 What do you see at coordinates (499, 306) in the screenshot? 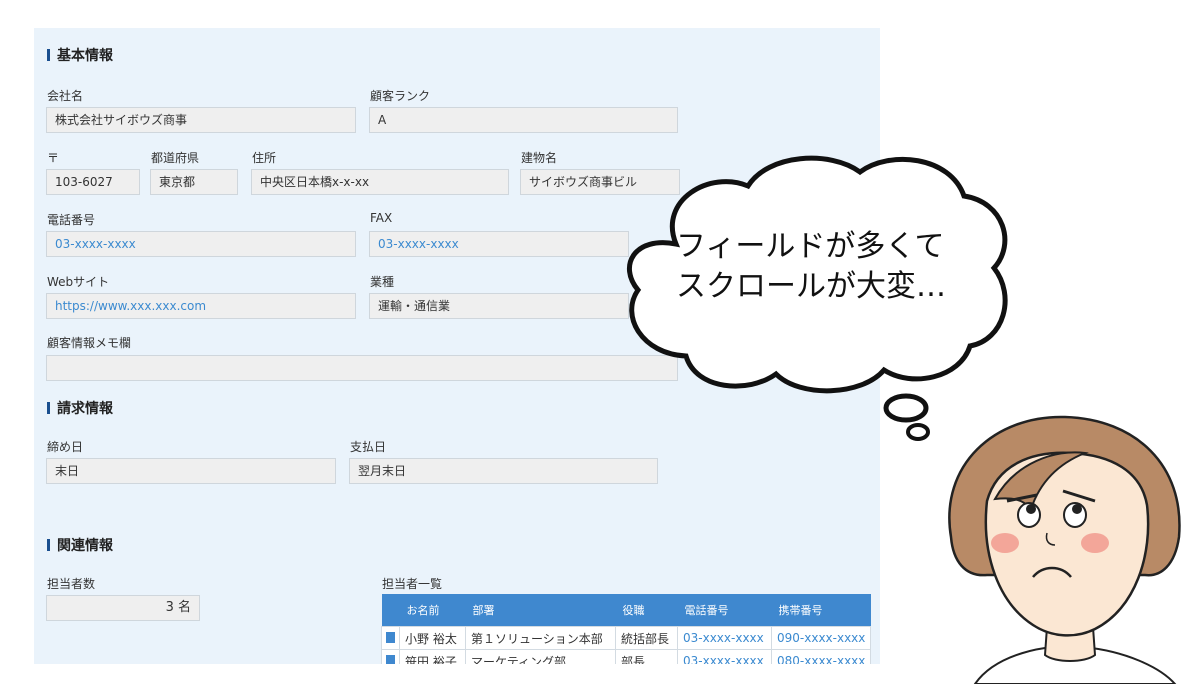
I see `industry-field: 運輸・通信業` at bounding box center [499, 306].